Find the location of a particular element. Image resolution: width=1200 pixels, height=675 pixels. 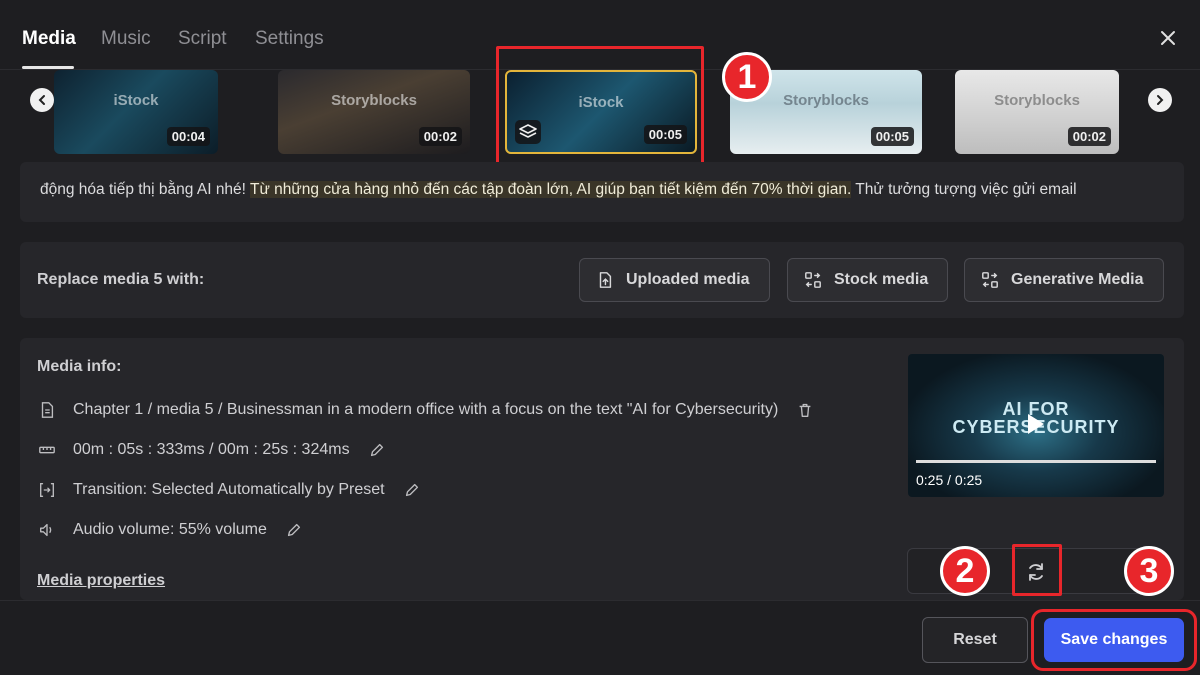

transition-icon is located at coordinates (47, 490).